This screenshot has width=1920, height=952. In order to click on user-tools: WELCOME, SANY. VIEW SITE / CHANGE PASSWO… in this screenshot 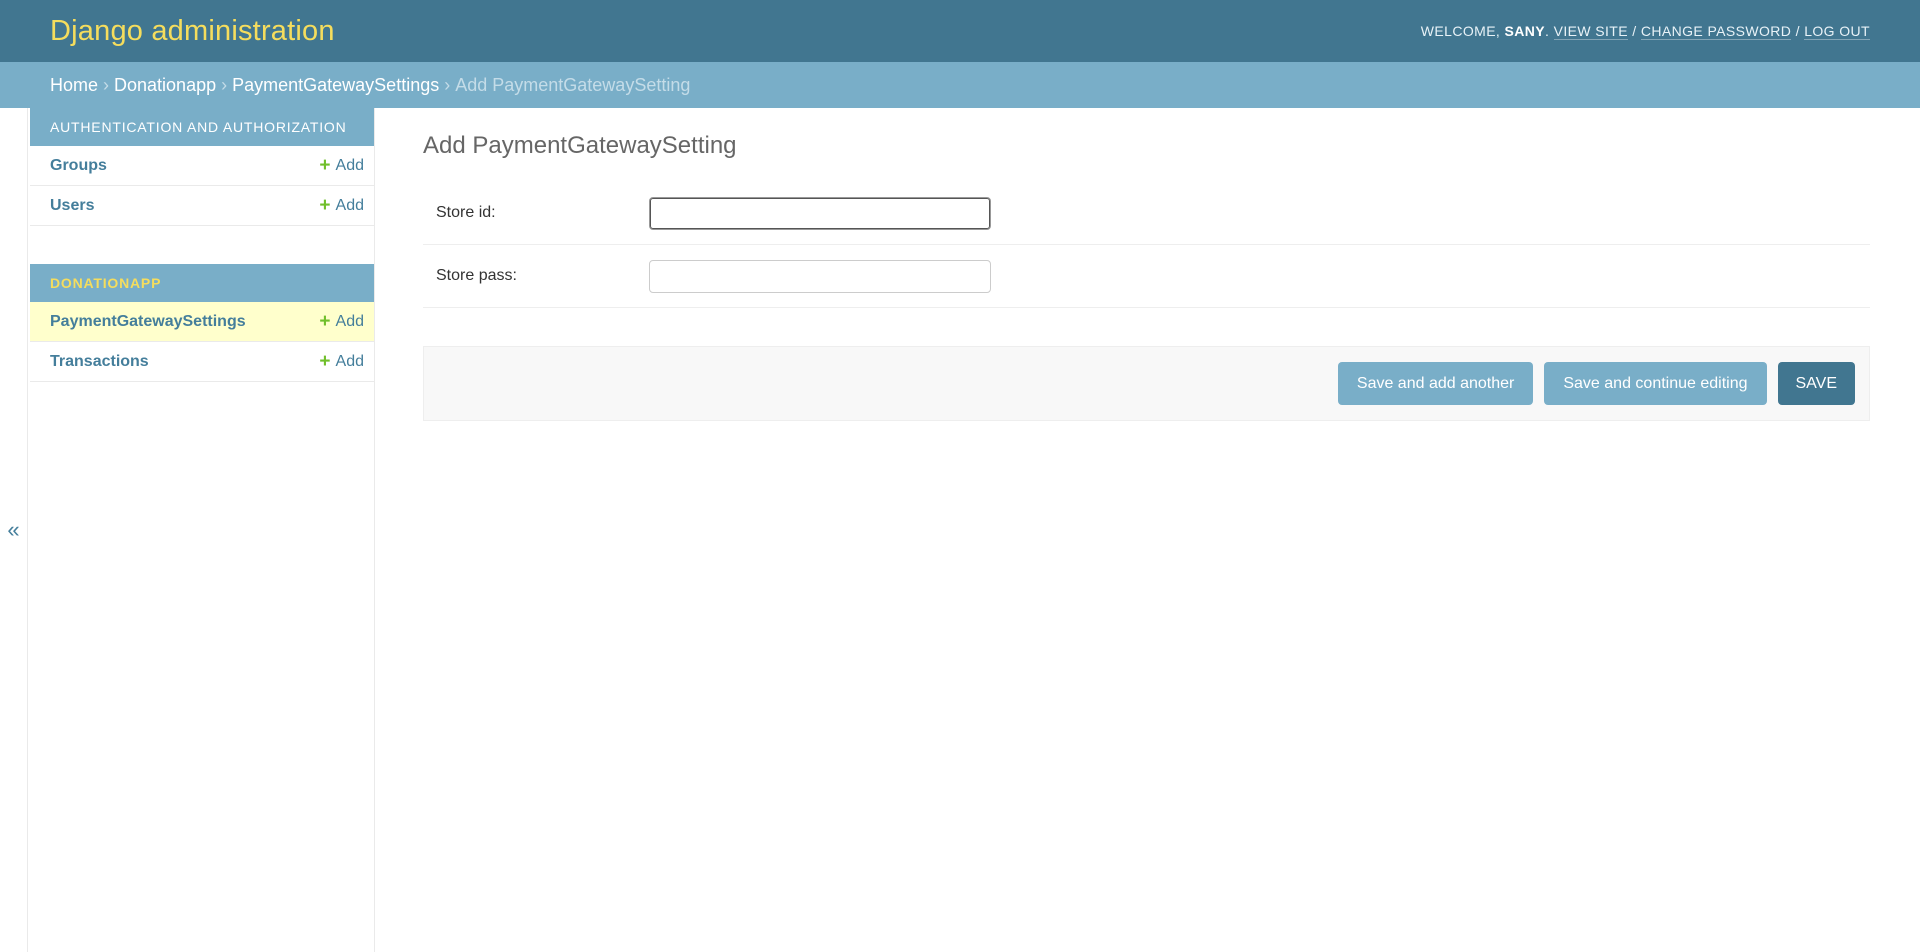, I will do `click(1645, 31)`.